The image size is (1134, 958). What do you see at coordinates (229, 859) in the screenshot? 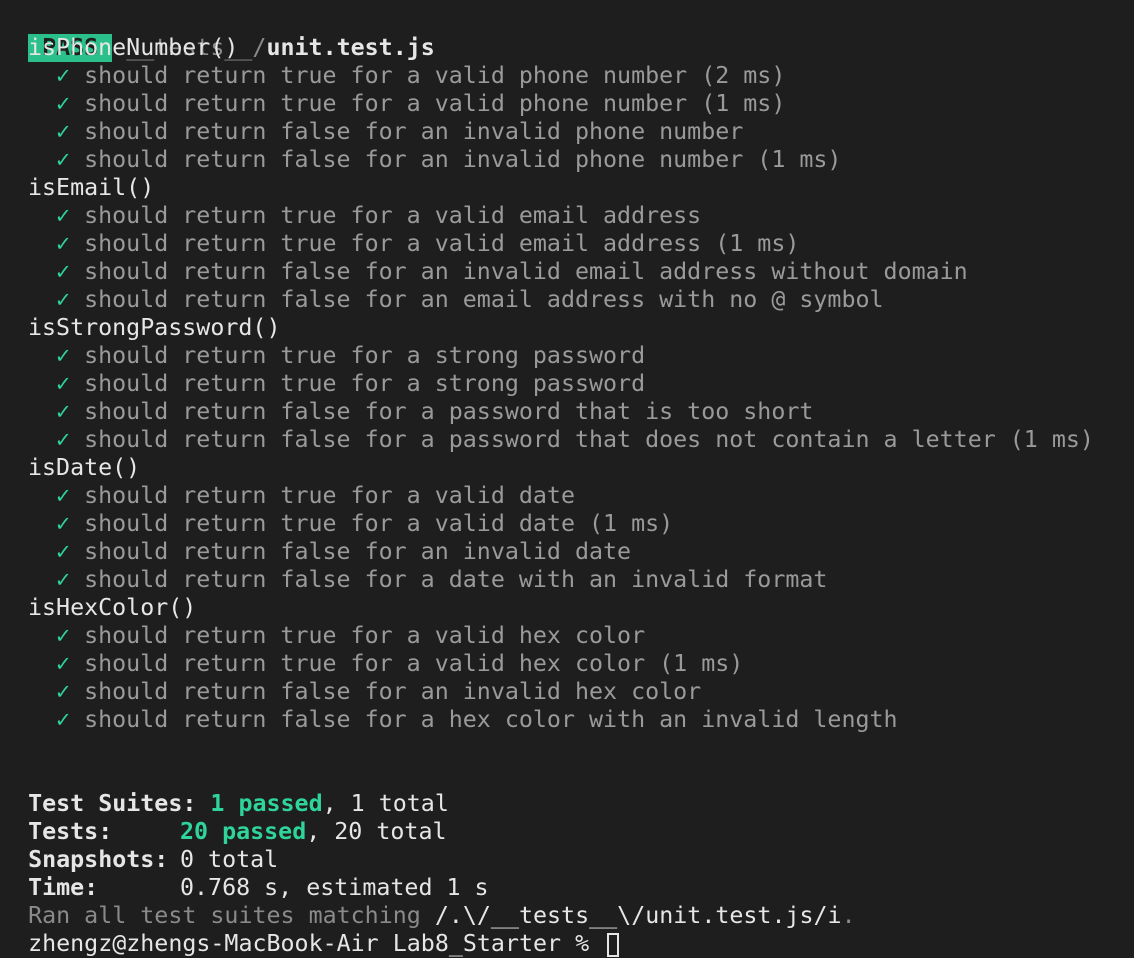
I see `summary-value: 0 total` at bounding box center [229, 859].